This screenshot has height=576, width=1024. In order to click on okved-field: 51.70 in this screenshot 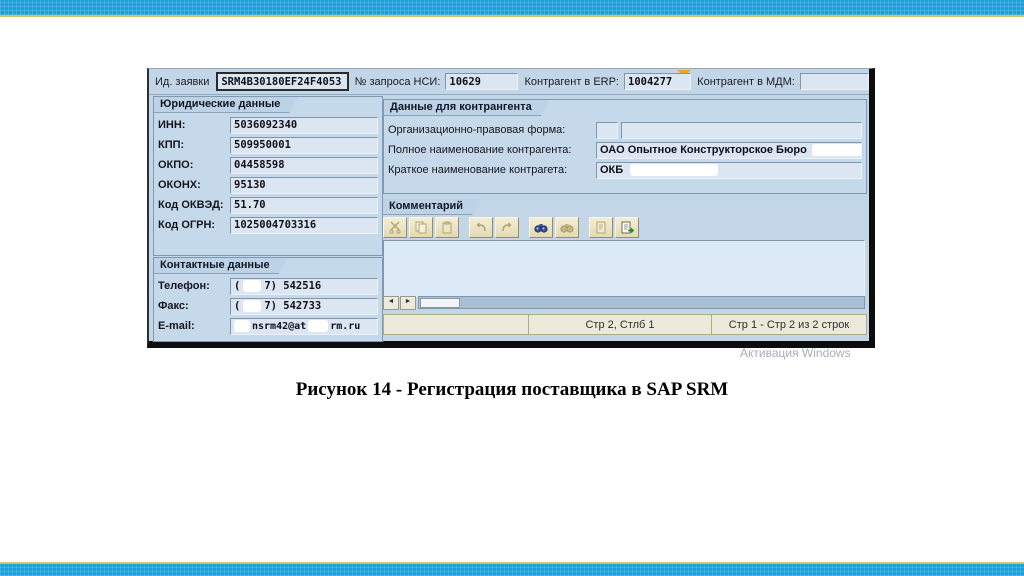, I will do `click(304, 205)`.